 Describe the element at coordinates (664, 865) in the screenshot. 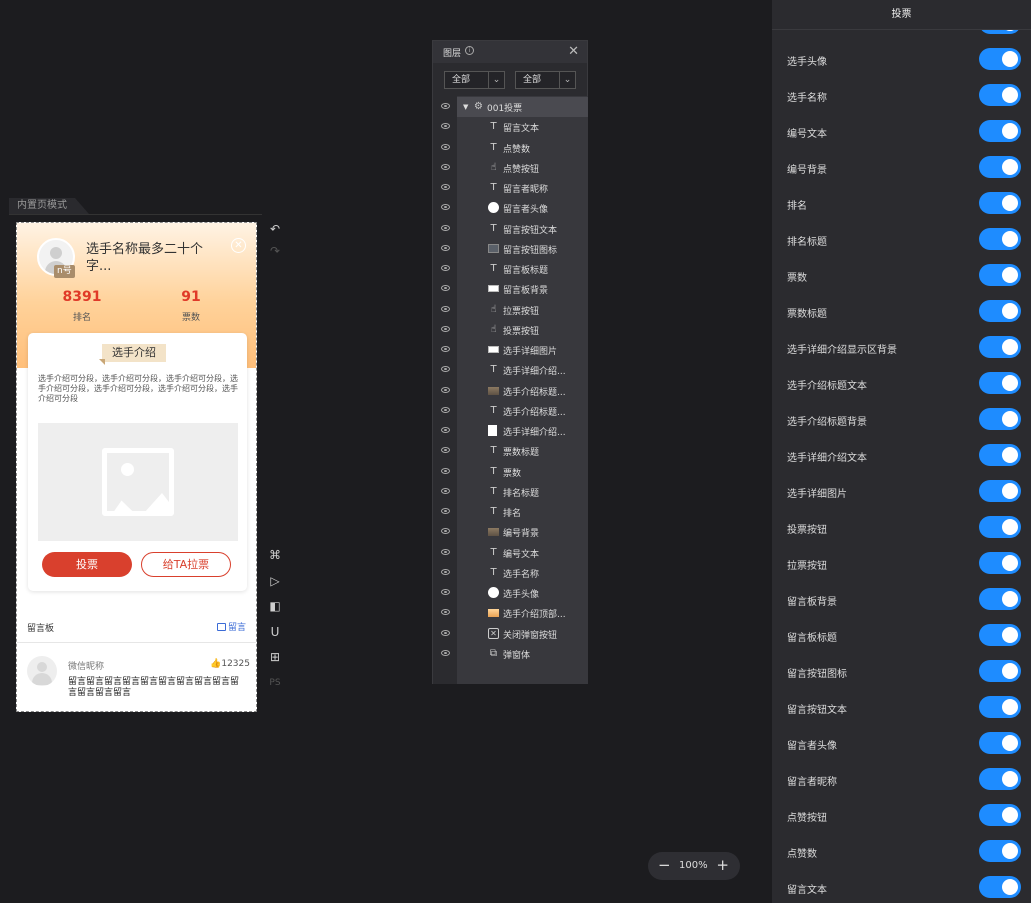

I see `zoom-out-button: −` at that location.